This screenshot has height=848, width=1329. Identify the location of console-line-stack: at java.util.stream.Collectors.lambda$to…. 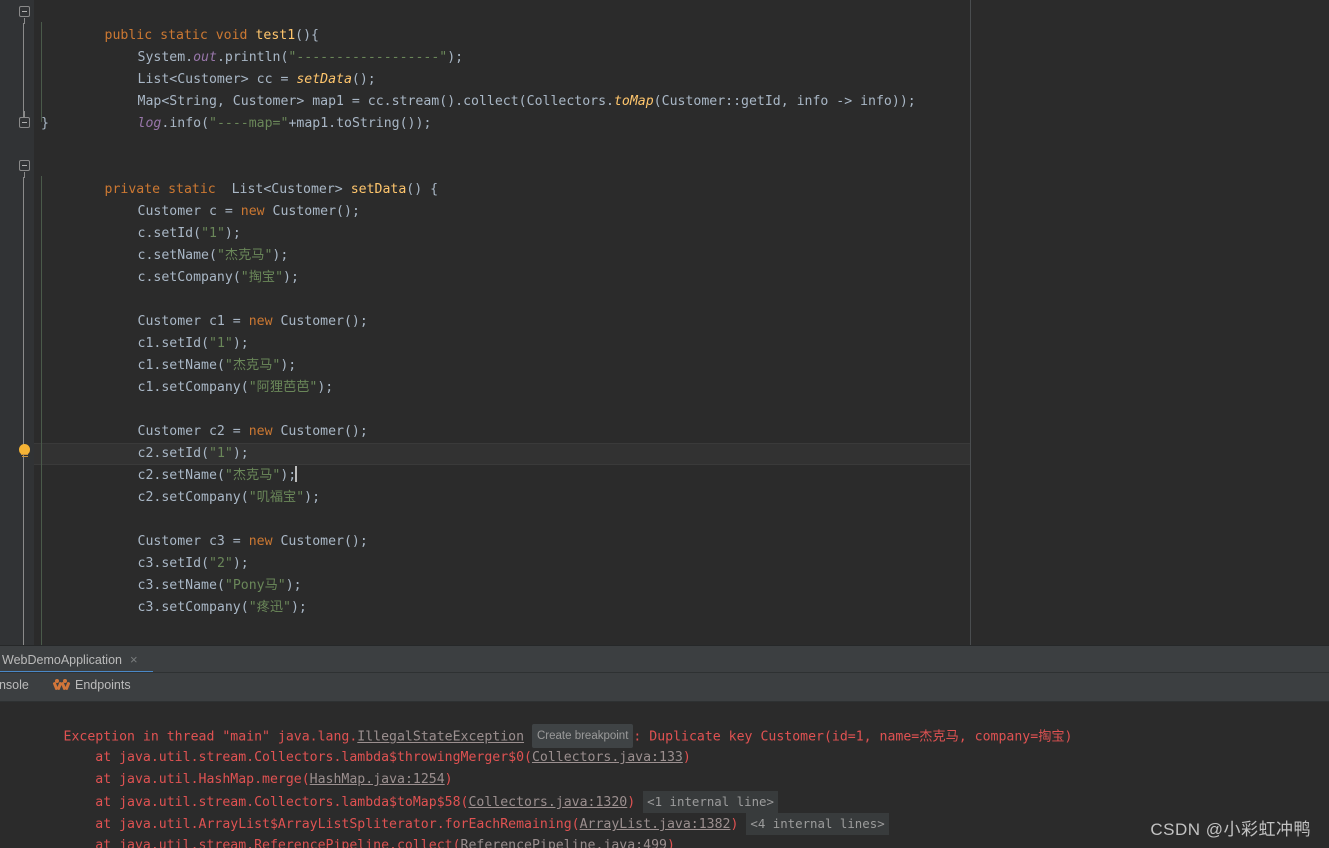
(389, 791).